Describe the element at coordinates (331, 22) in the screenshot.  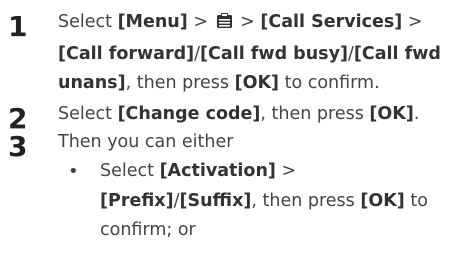
I see `call-services-label: [Call Services]` at that location.